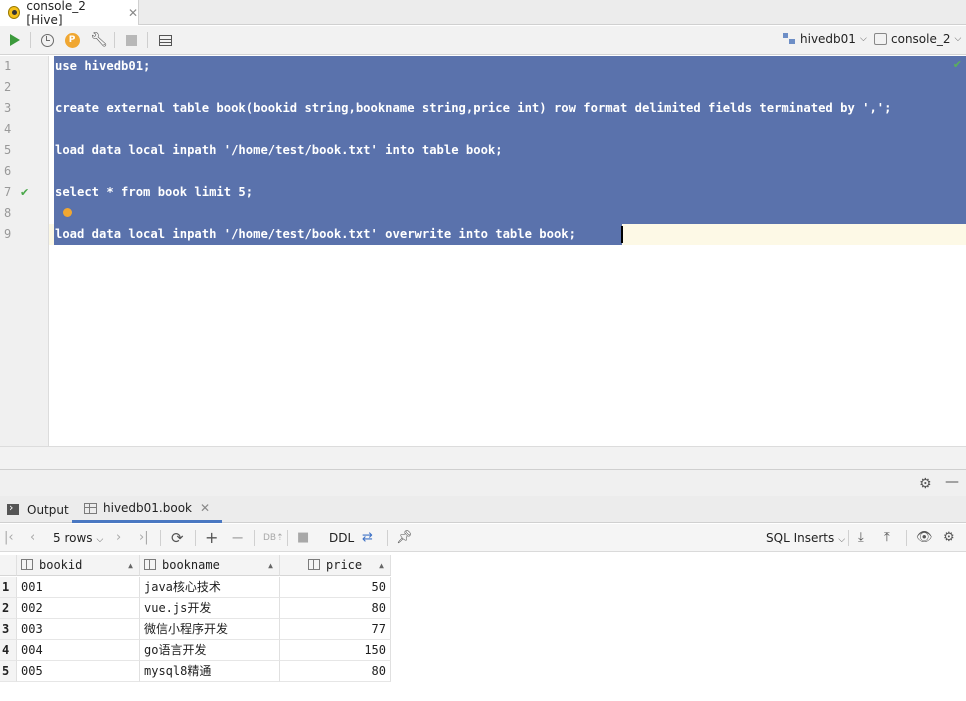 This screenshot has height=701, width=966. What do you see at coordinates (144, 538) in the screenshot?
I see `last-page-icon: ›|` at bounding box center [144, 538].